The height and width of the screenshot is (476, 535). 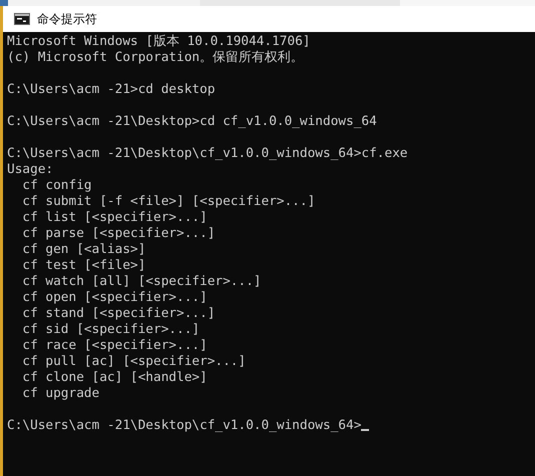 What do you see at coordinates (111, 90) in the screenshot?
I see `console-line: C:\Users\acm -21>cd desktop` at bounding box center [111, 90].